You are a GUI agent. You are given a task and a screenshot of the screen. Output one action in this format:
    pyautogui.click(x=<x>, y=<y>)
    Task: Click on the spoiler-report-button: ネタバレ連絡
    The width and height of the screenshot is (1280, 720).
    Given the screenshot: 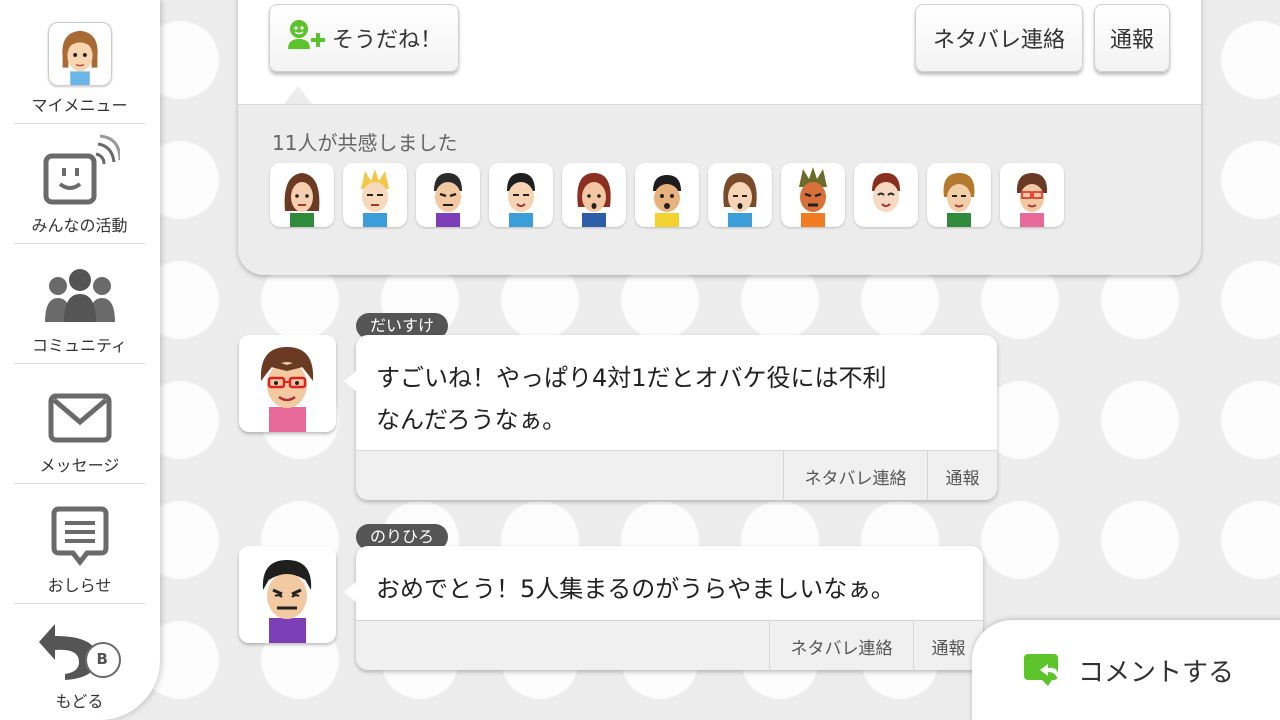 What is the action you would take?
    pyautogui.click(x=999, y=38)
    